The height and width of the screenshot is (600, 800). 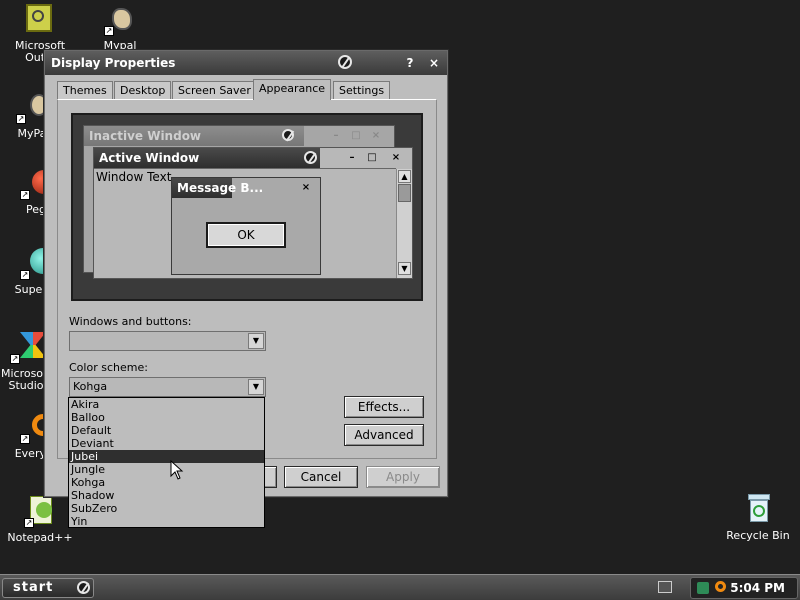 I want to click on outlook-icon, so click(x=40, y=20).